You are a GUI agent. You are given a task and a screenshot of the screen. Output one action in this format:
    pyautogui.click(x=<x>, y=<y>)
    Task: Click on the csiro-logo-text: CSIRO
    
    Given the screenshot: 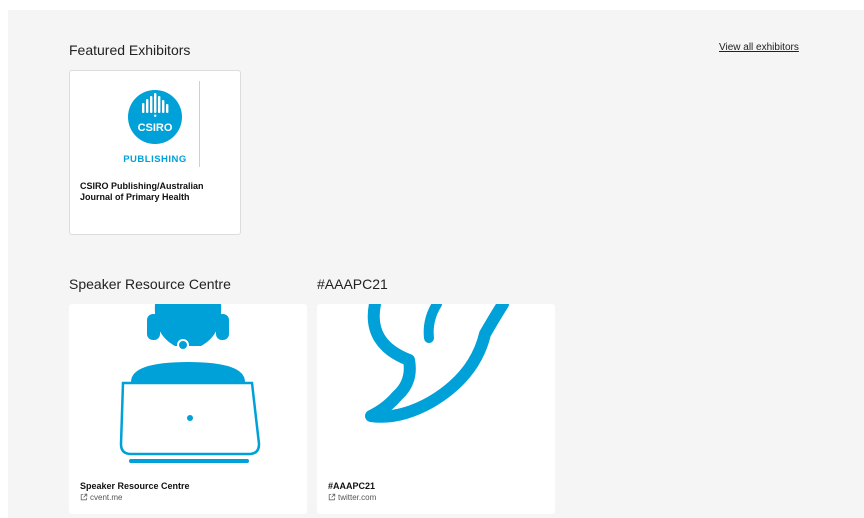 What is the action you would take?
    pyautogui.click(x=155, y=128)
    